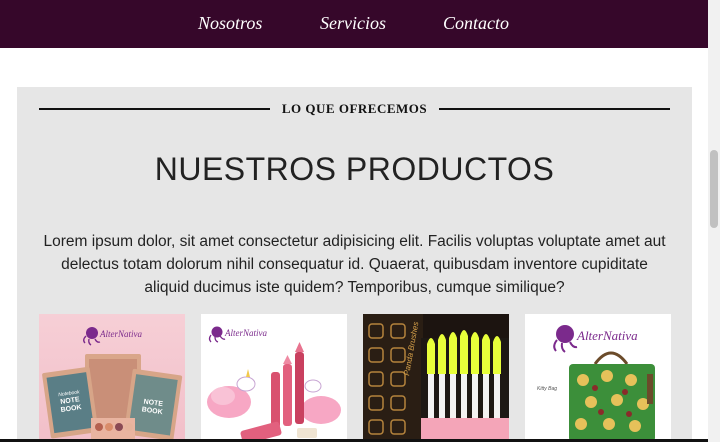  I want to click on divider-left, so click(154, 109).